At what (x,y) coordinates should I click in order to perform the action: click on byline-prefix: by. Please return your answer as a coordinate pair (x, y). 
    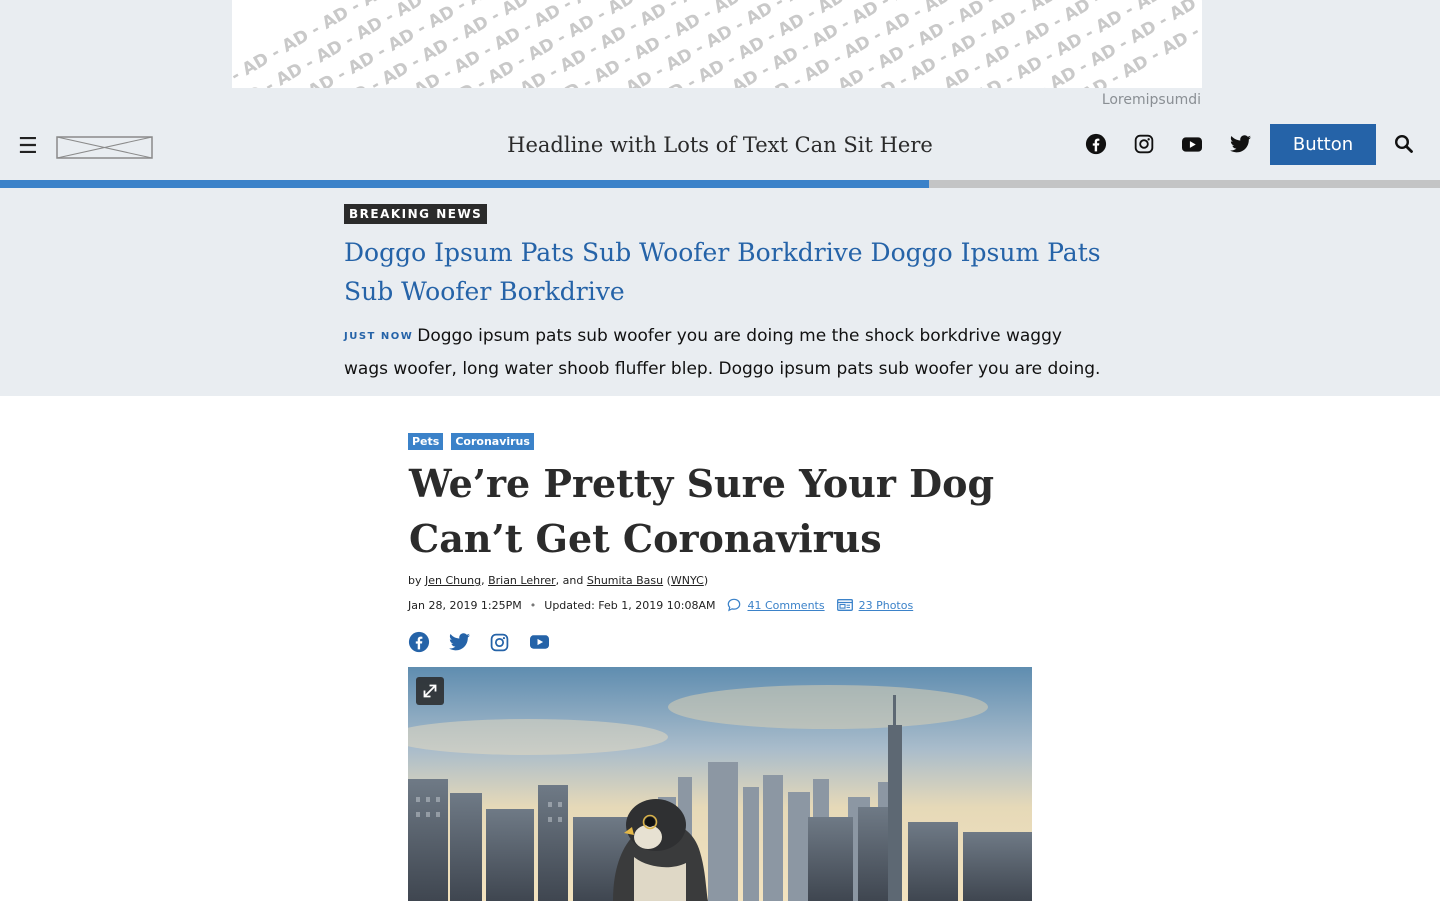
    Looking at the image, I should click on (415, 580).